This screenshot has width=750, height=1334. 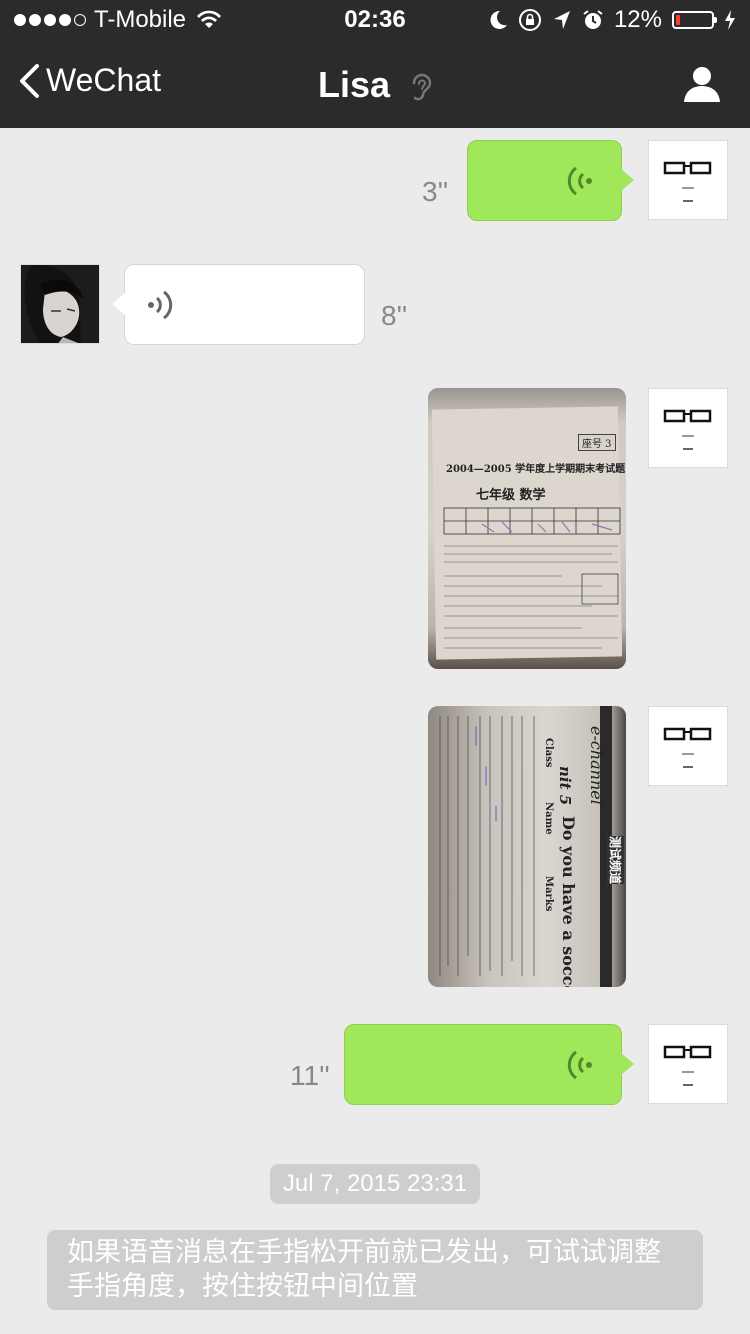 What do you see at coordinates (532, 578) in the screenshot?
I see `score-table` at bounding box center [532, 578].